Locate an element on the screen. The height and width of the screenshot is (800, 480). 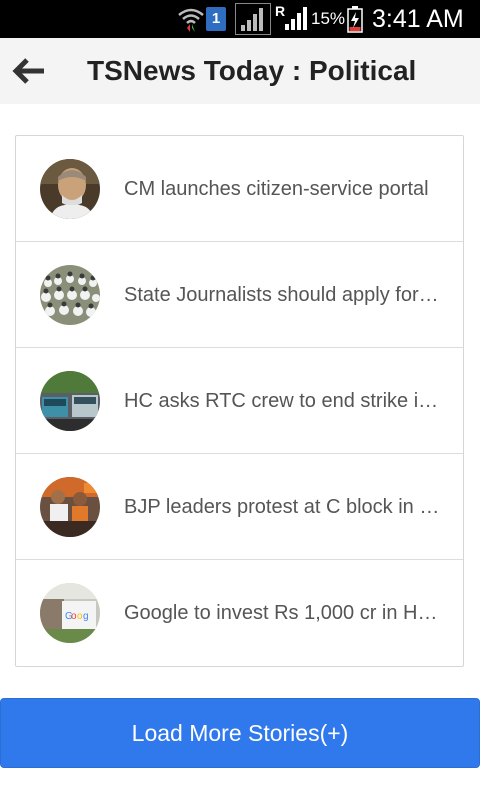
back-arrow-icon is located at coordinates (28, 71).